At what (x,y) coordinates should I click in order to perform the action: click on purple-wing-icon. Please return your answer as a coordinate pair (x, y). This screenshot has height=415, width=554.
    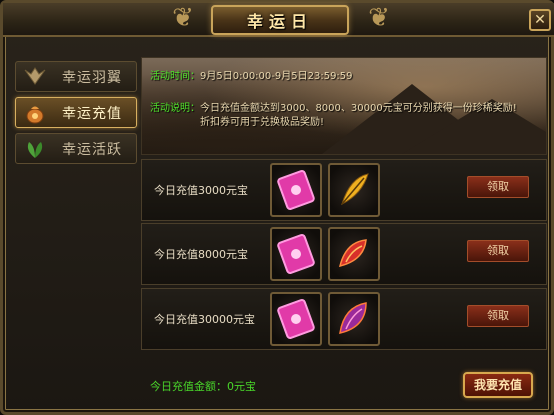
    Looking at the image, I should click on (354, 319).